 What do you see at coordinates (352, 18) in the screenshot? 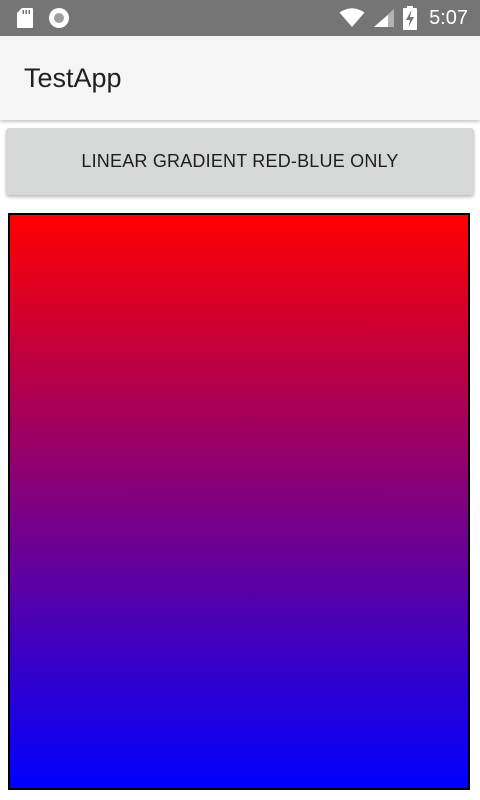
I see `wifi-icon` at bounding box center [352, 18].